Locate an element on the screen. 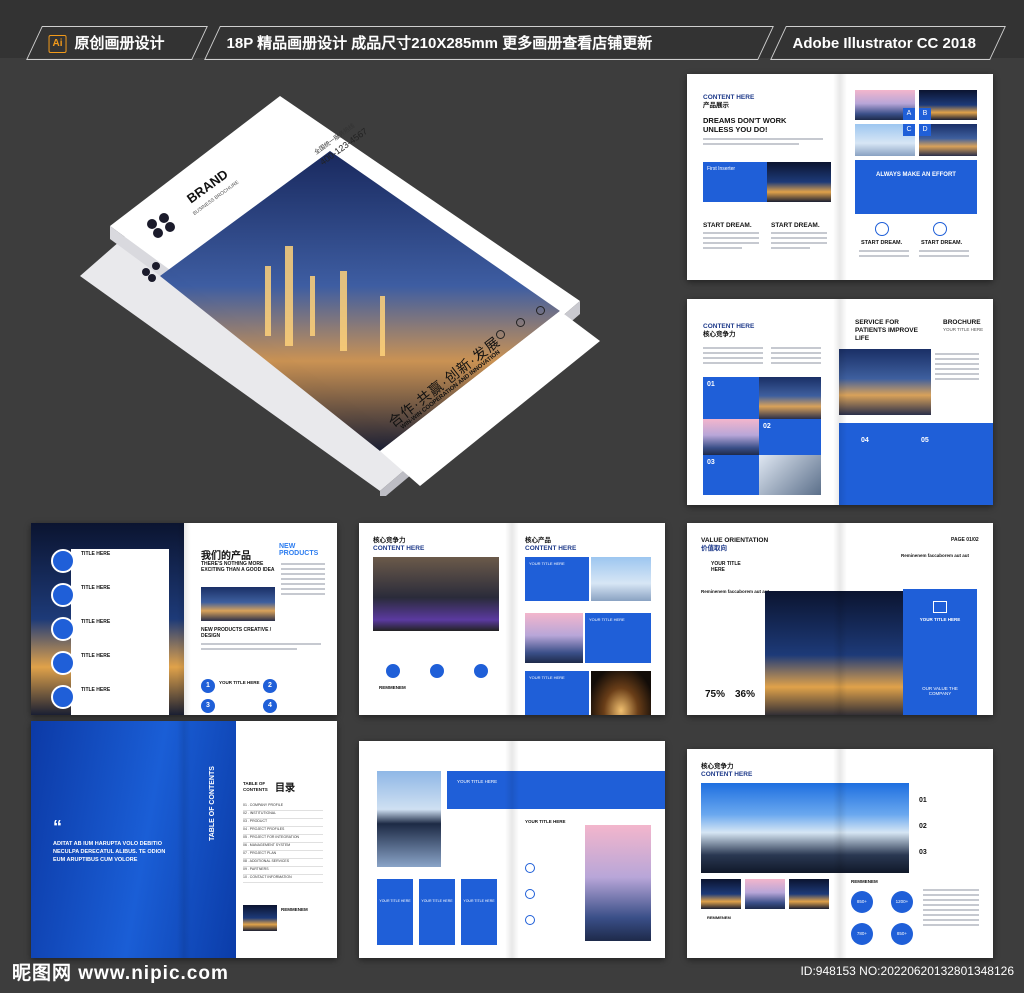 This screenshot has height=993, width=1024. toc-title: TABLE OF CONTENTS is located at coordinates (255, 786).